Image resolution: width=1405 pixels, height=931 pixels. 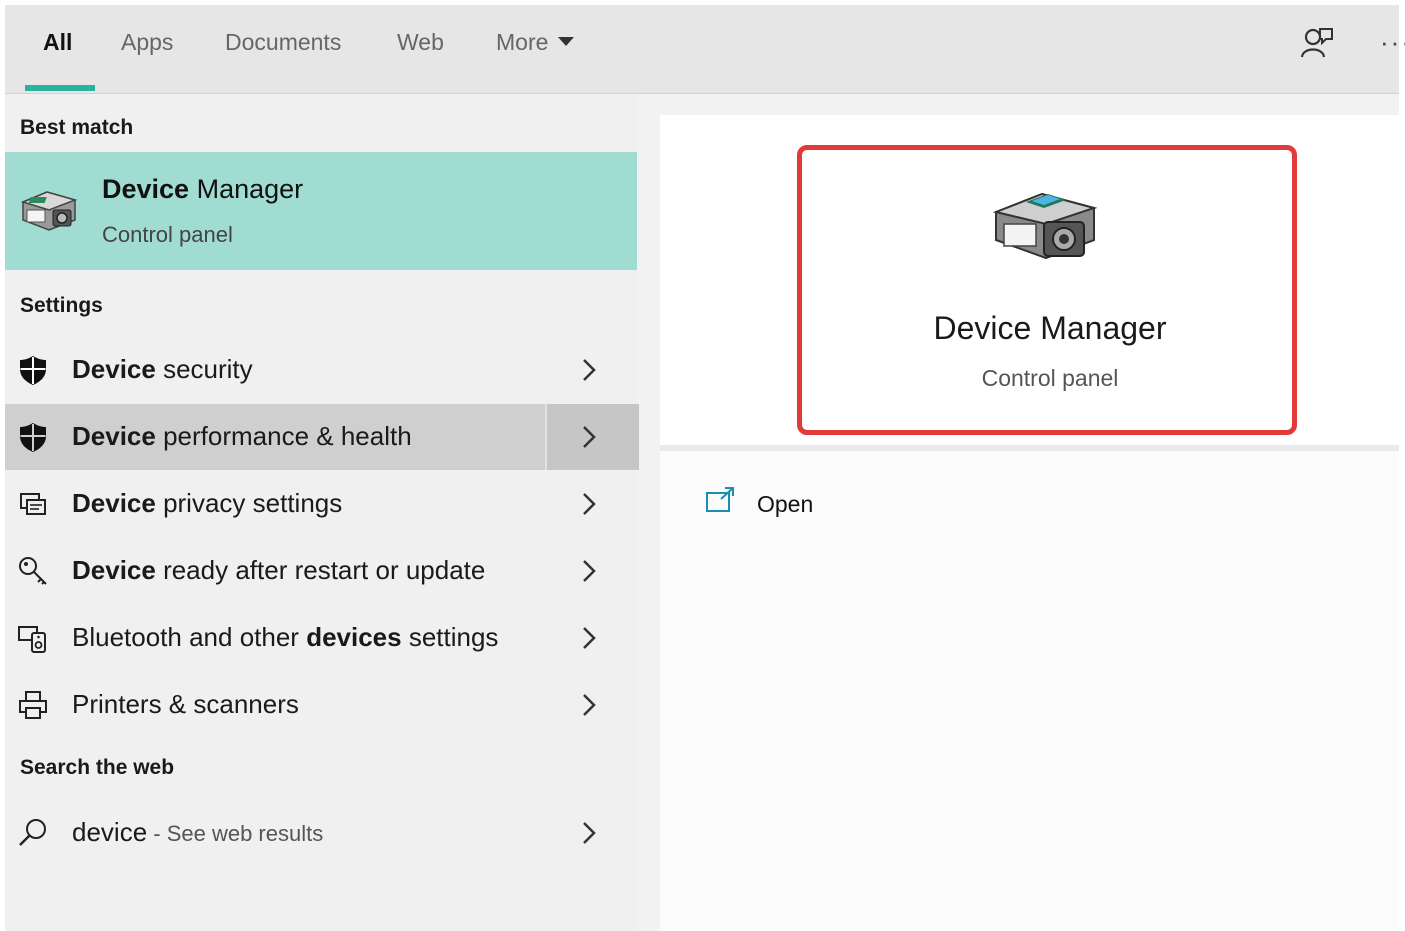 What do you see at coordinates (162, 369) in the screenshot?
I see `settings-item-label: Device security` at bounding box center [162, 369].